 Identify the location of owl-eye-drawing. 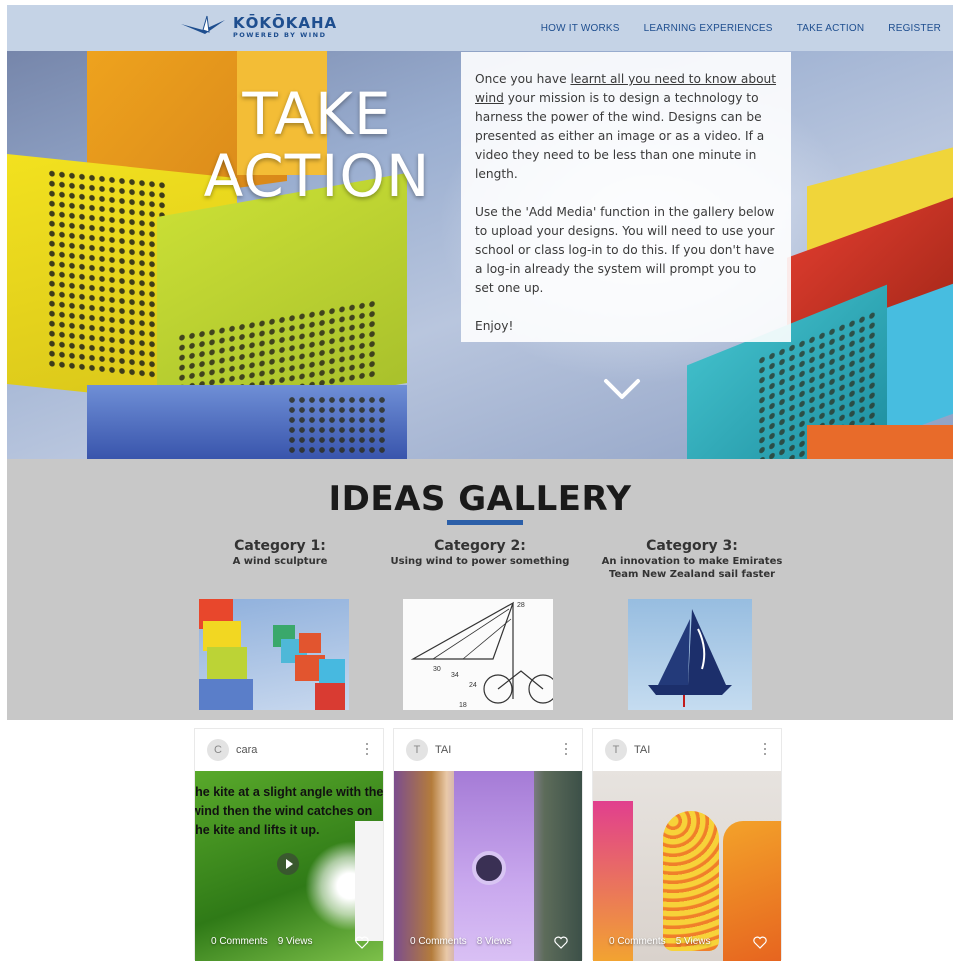
(489, 868).